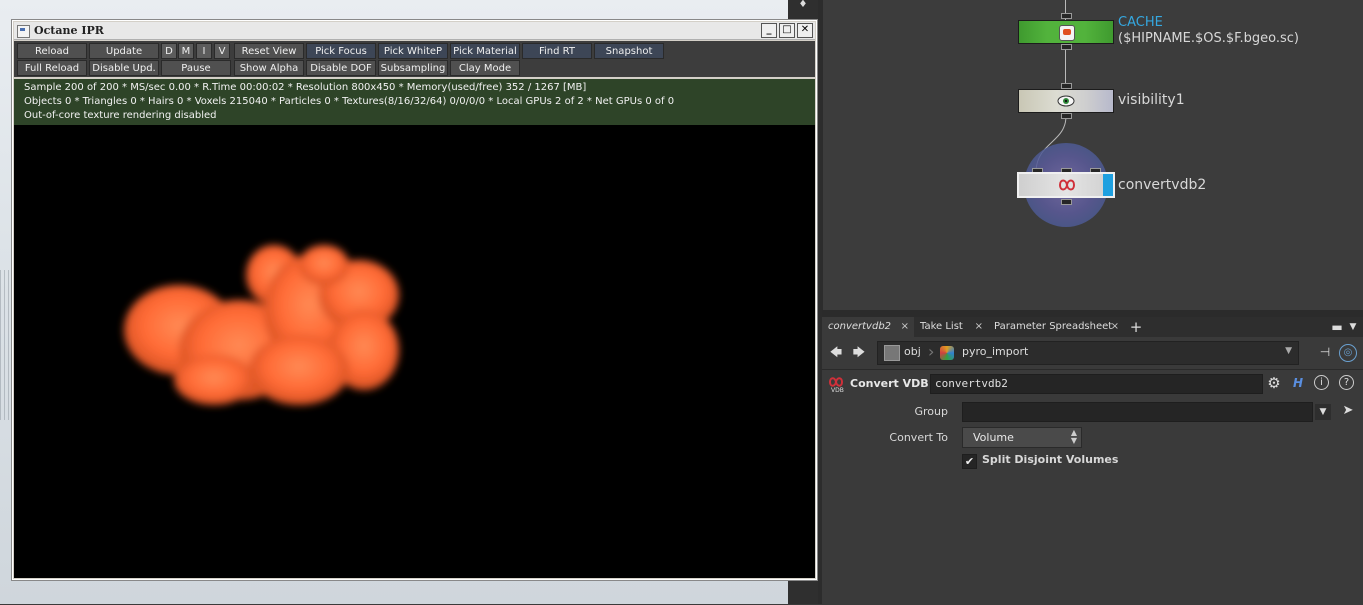 This screenshot has width=1363, height=605. I want to click on maximize-button: □, so click(787, 30).